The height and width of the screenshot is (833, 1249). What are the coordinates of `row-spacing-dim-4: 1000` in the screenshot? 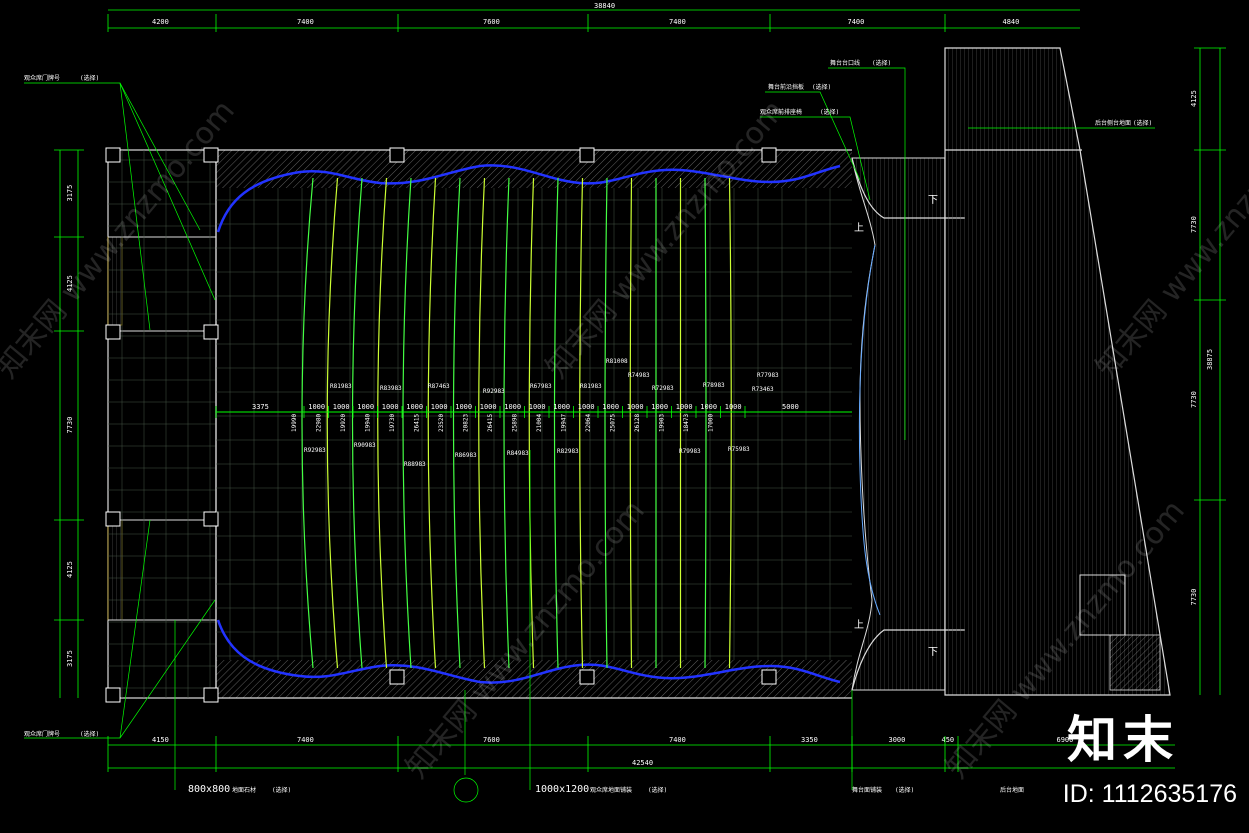 It's located at (390, 407).